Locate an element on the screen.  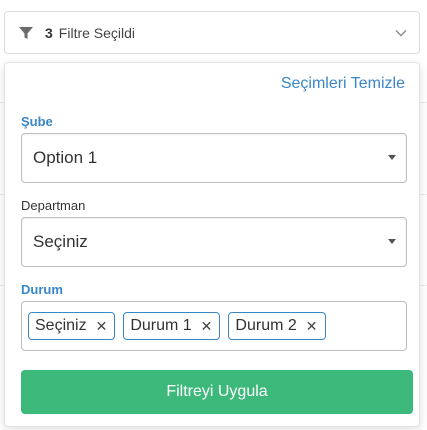
sube-selected-value: Option 1 is located at coordinates (65, 157).